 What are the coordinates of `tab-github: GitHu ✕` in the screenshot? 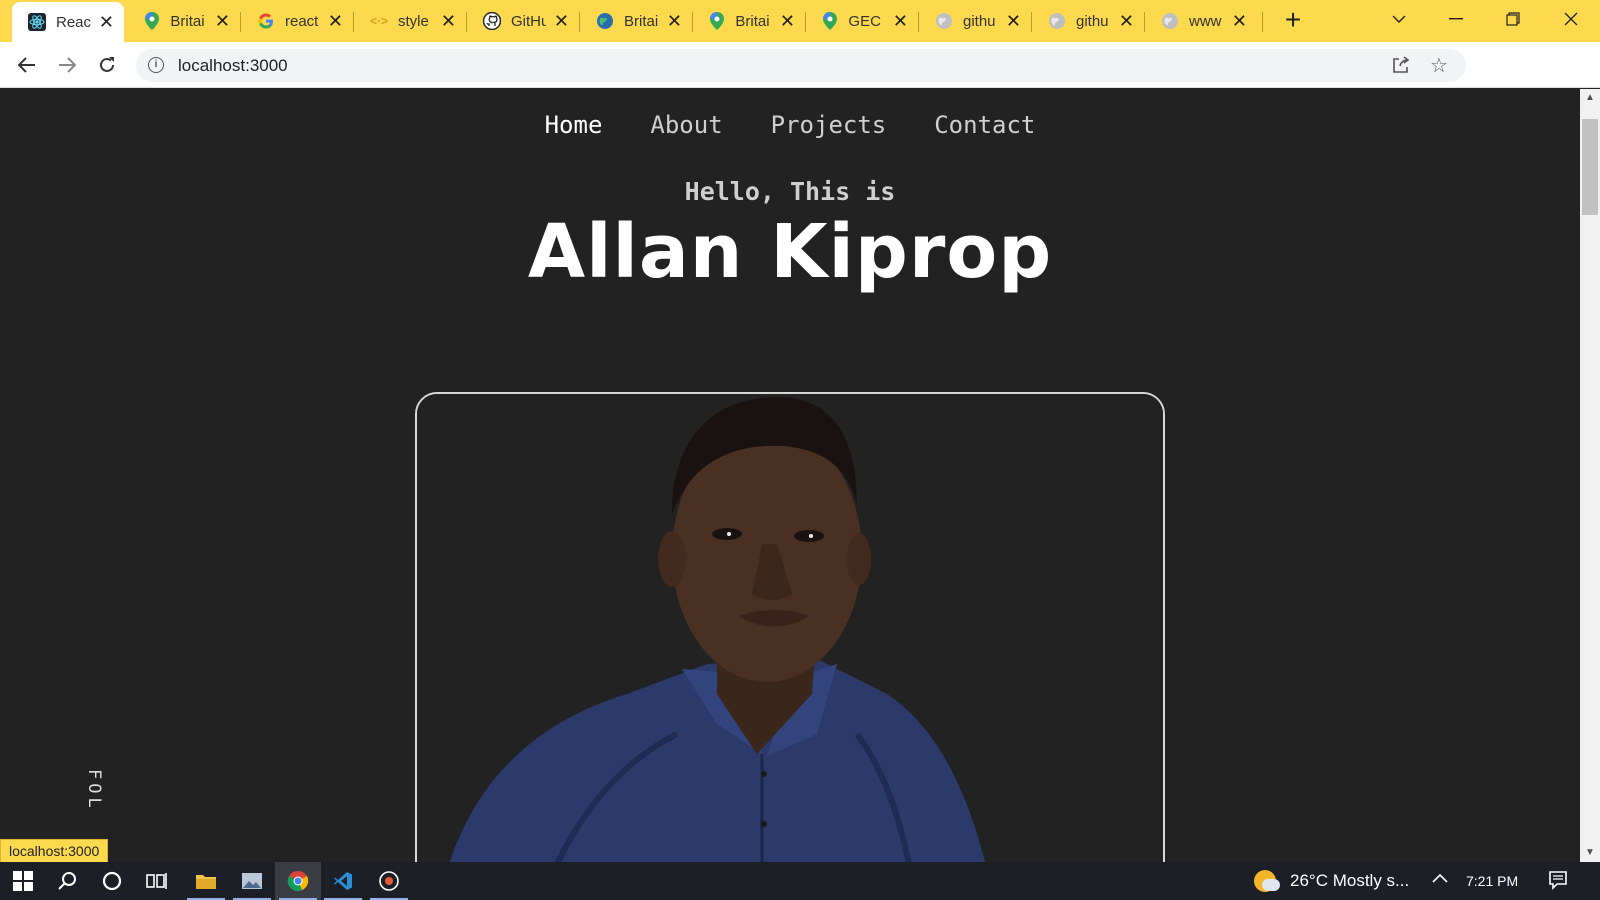 It's located at (523, 21).